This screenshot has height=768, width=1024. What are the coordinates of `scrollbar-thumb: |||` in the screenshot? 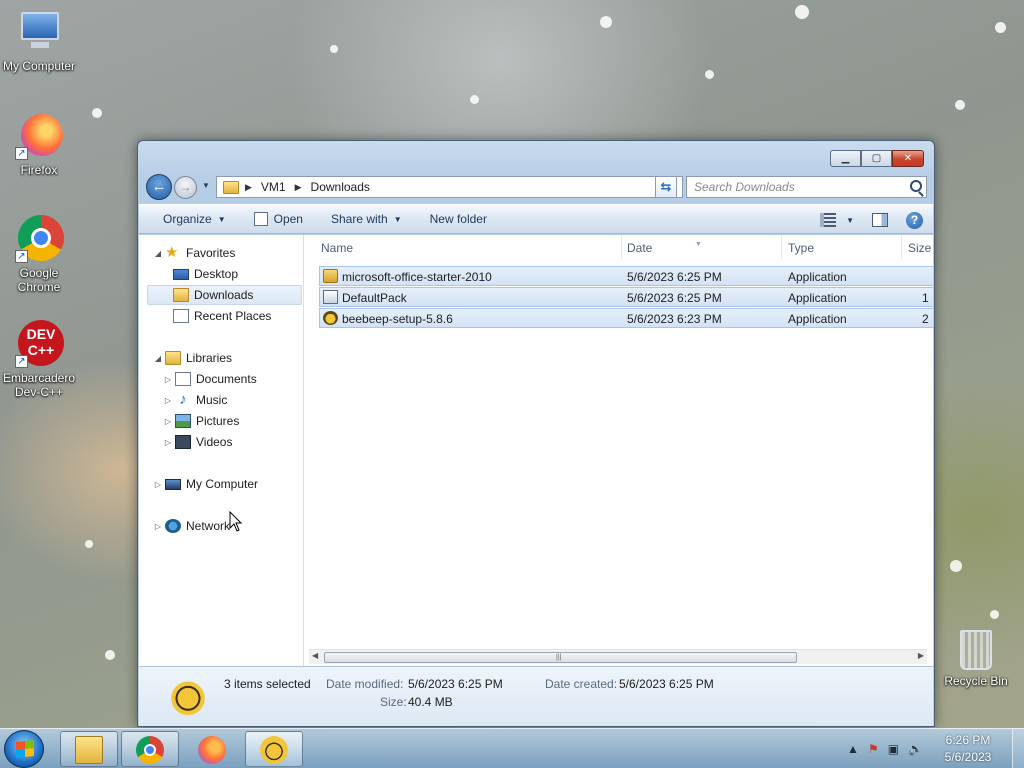 It's located at (560, 657).